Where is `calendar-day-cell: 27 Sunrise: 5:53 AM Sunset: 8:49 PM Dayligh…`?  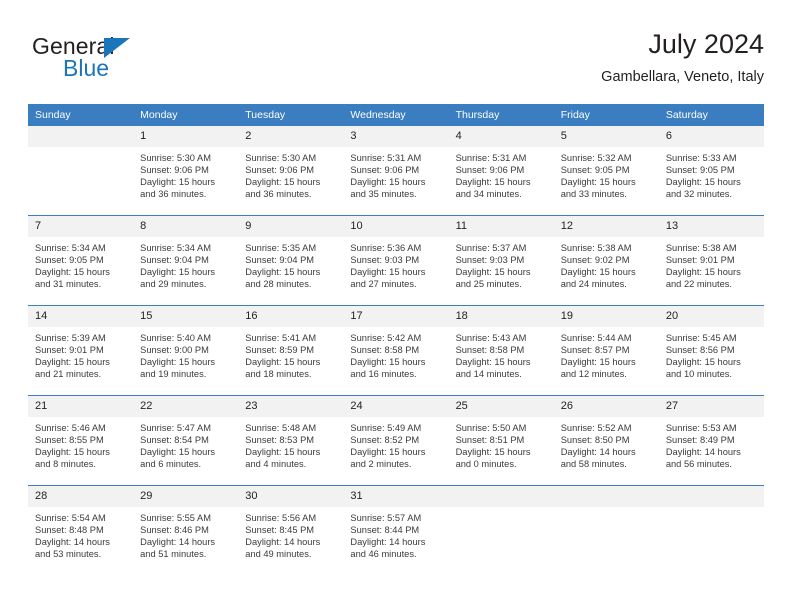 calendar-day-cell: 27 Sunrise: 5:53 AM Sunset: 8:49 PM Dayligh… is located at coordinates (711, 440).